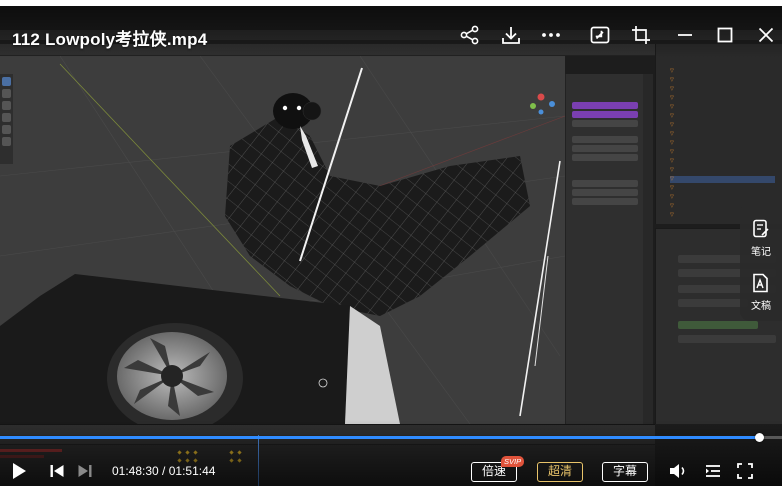  I want to click on minimize-icon, so click(685, 35).